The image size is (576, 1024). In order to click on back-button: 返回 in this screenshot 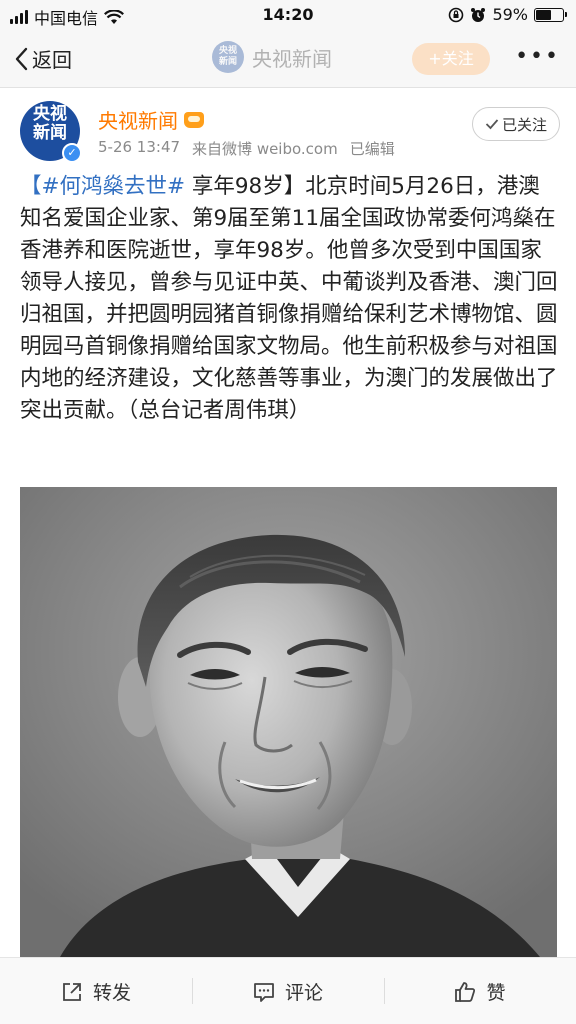, I will do `click(43, 58)`.